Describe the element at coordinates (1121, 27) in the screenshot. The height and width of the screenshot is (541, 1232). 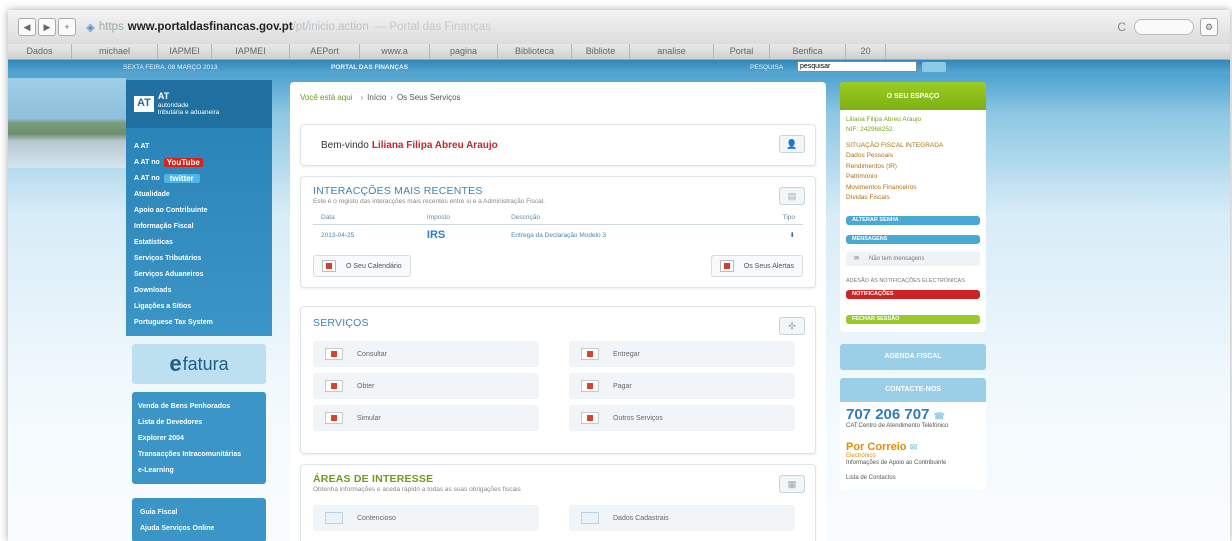
I see `reload-icon: C` at that location.